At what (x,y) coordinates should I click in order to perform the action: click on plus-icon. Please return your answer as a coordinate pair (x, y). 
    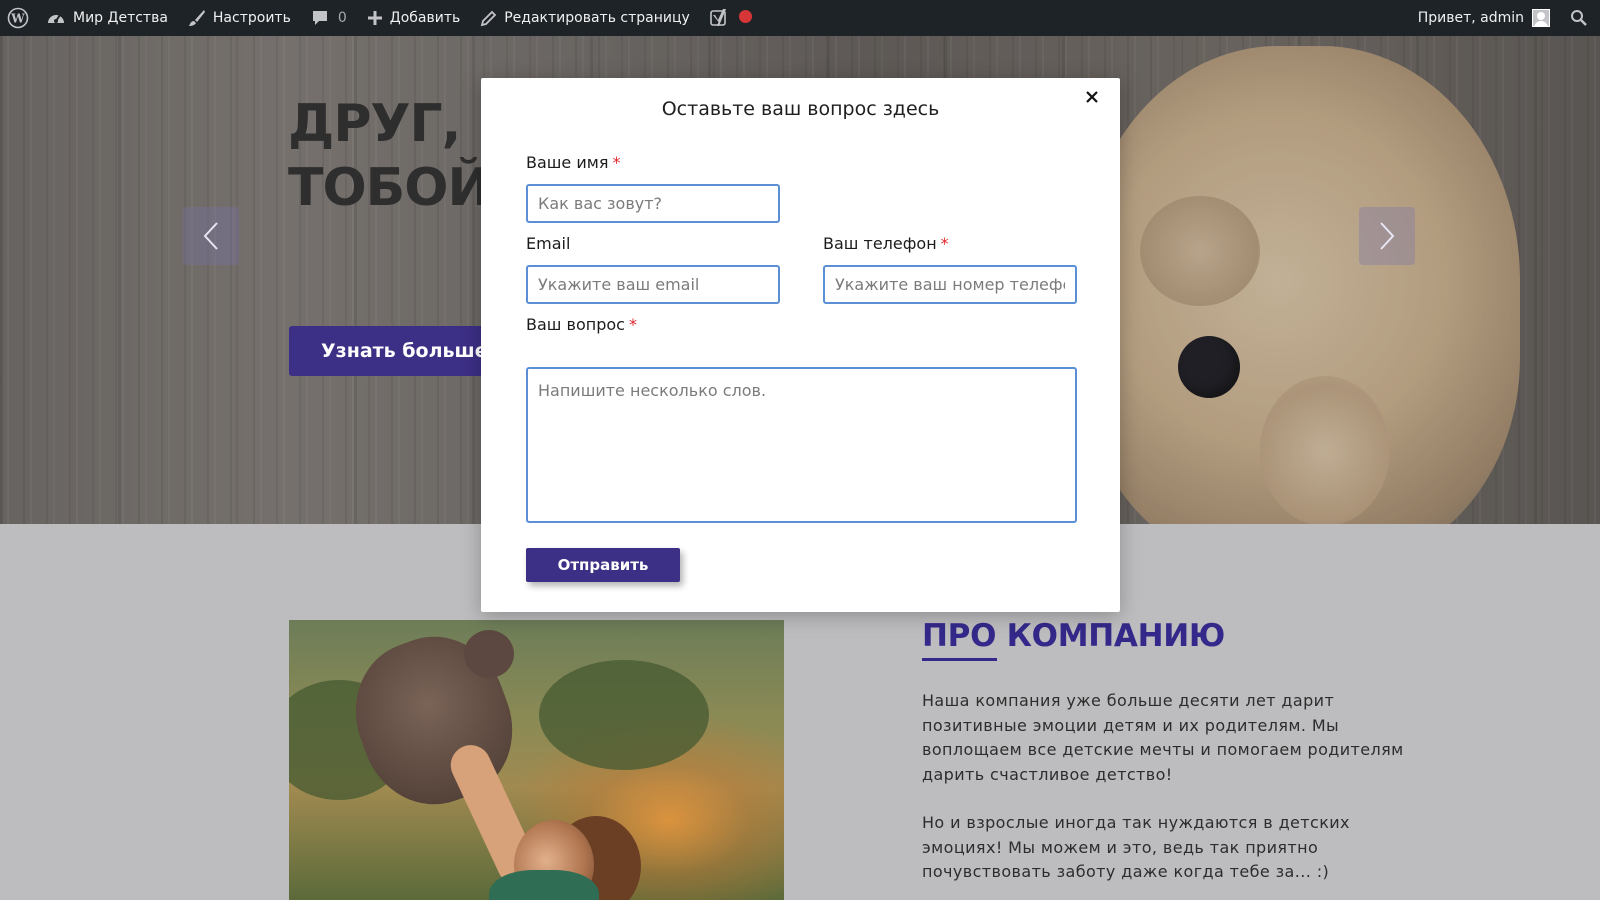
    Looking at the image, I should click on (374, 18).